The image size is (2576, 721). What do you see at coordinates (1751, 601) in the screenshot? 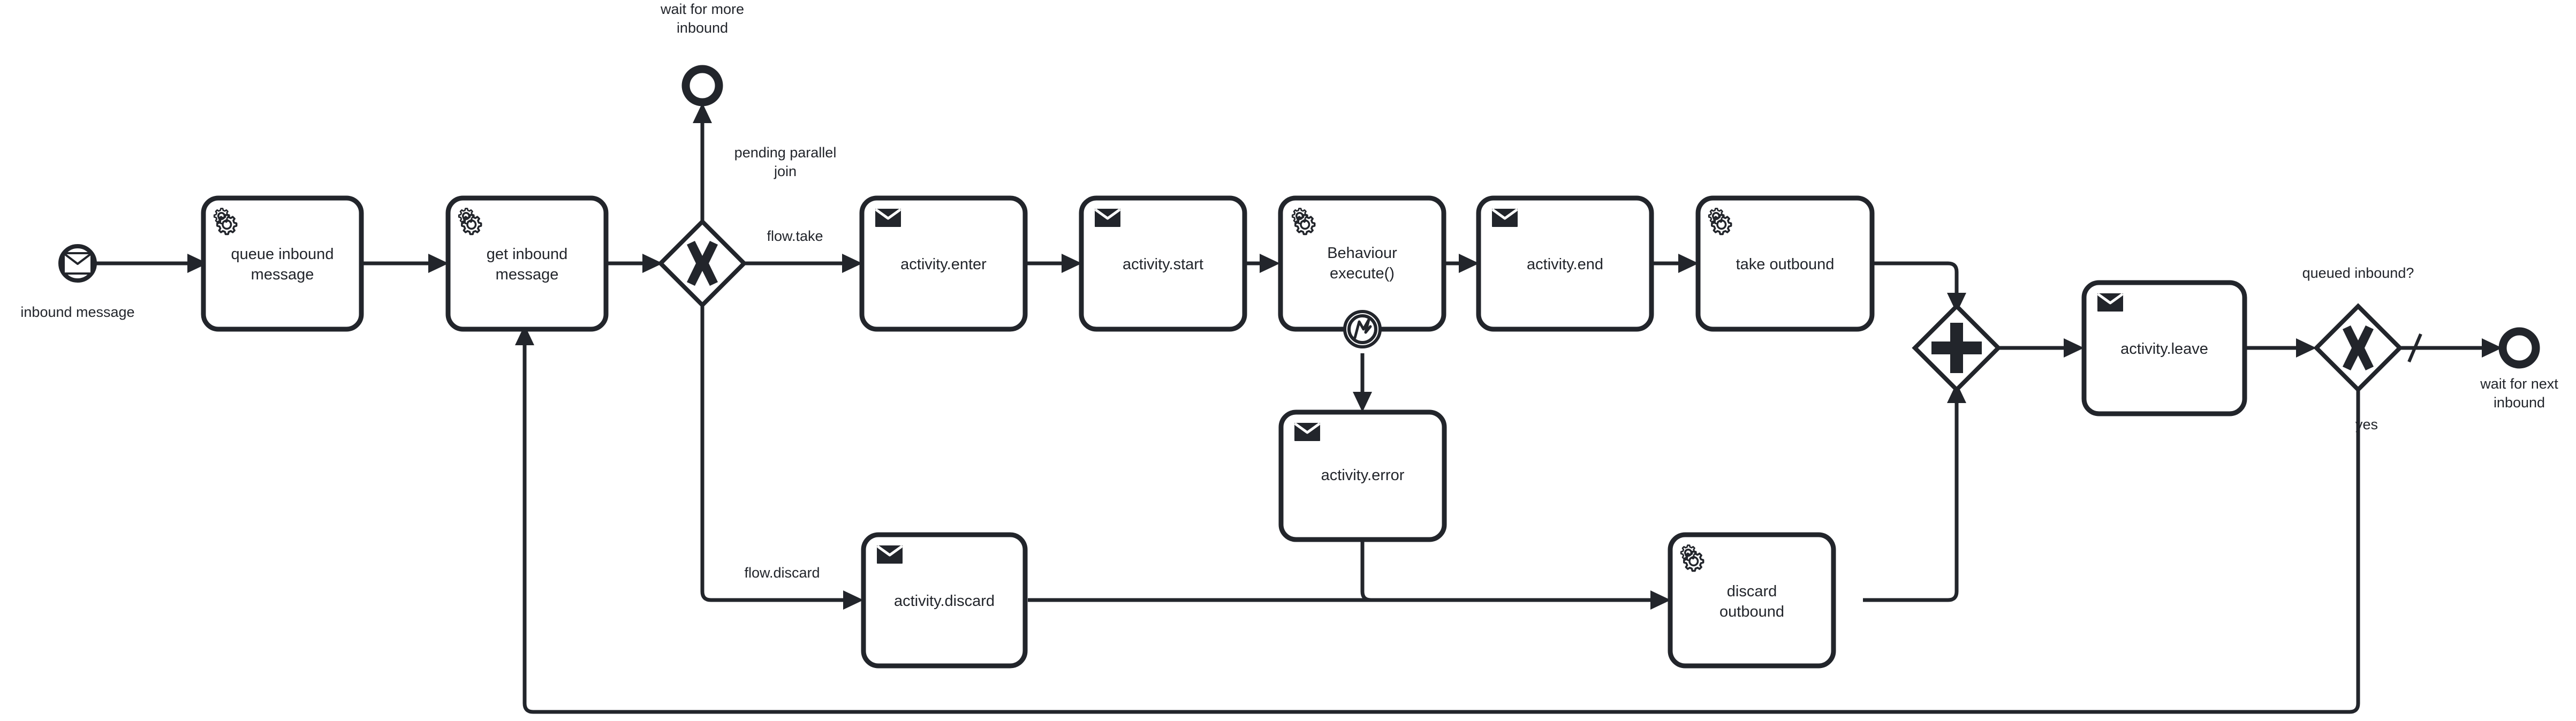
I see `task-label-discard-outbound: discard outbound` at bounding box center [1751, 601].